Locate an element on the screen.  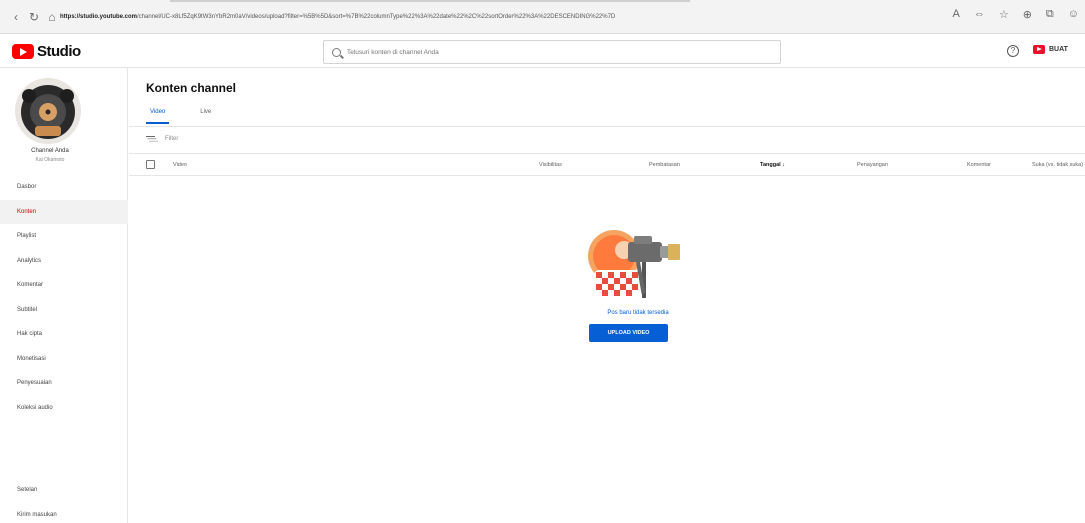
sidebar-bottom-nav: Setelan Kirim masukan is located at coordinates (64, 500).